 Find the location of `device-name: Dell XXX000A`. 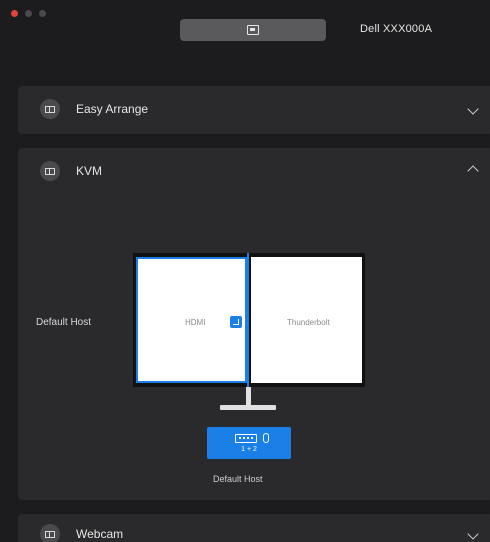

device-name: Dell XXX000A is located at coordinates (396, 29).